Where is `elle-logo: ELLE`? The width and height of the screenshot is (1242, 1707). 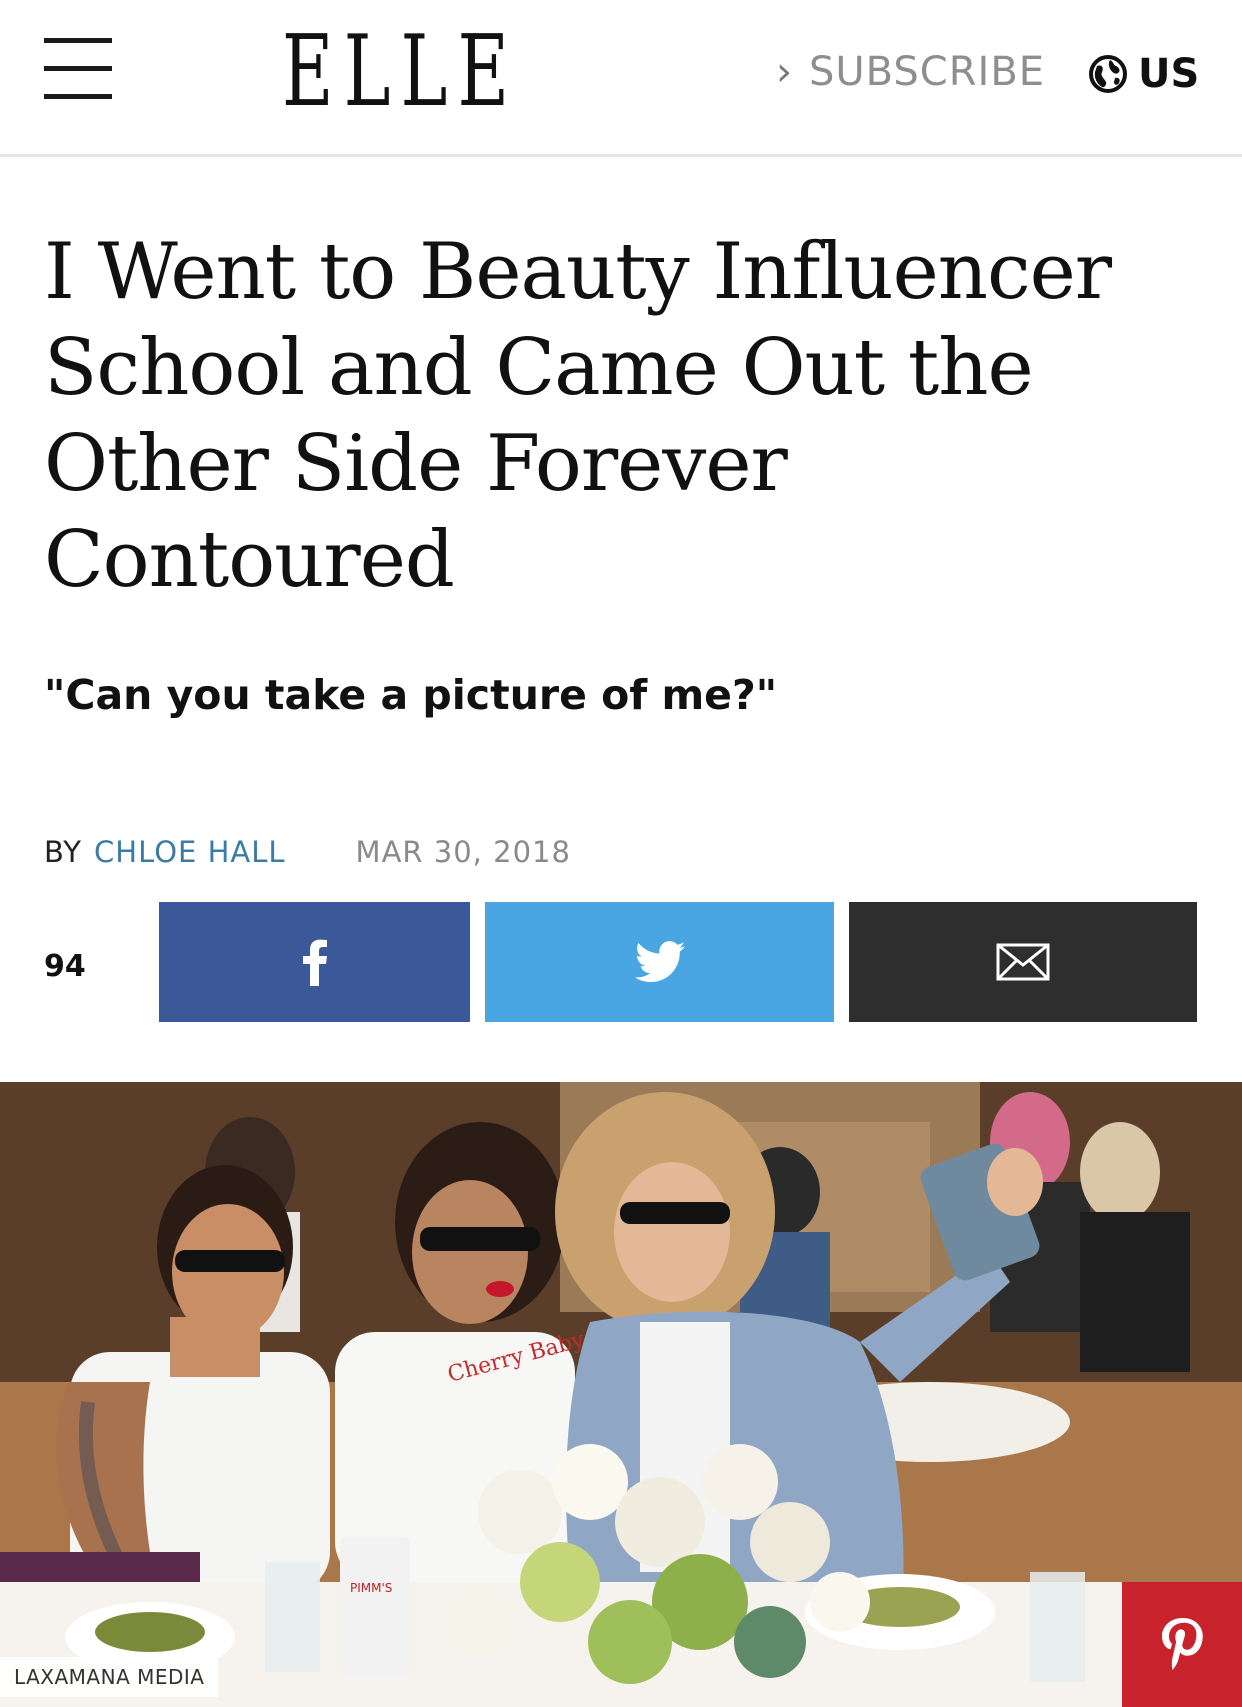
elle-logo: ELLE is located at coordinates (395, 72).